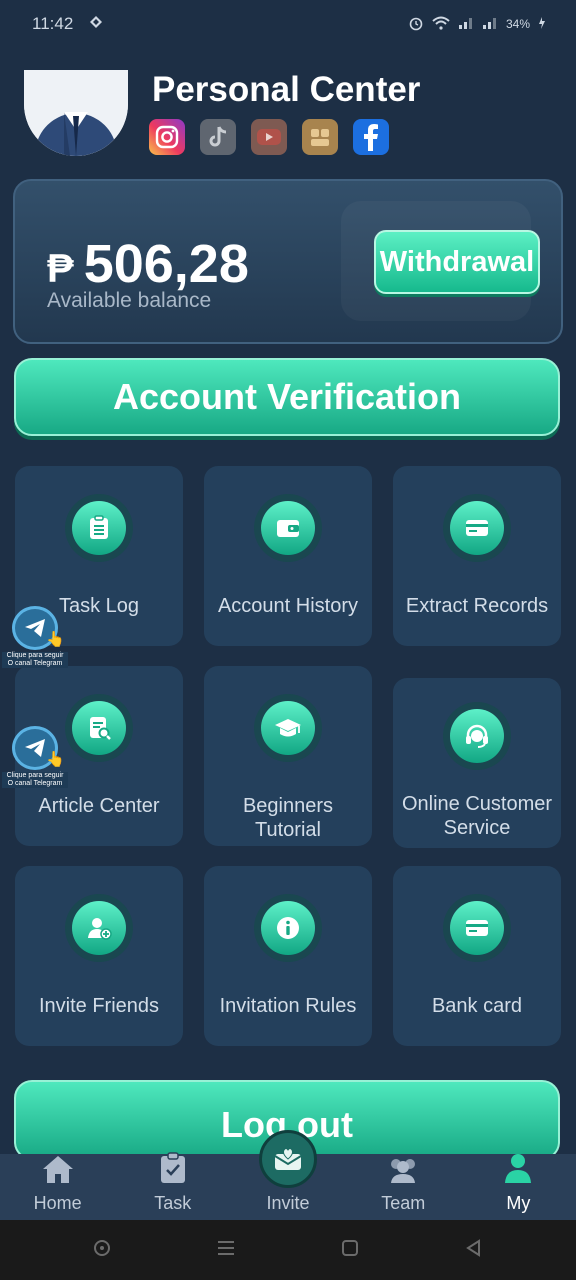  Describe the element at coordinates (76, 113) in the screenshot. I see `avatar` at that location.